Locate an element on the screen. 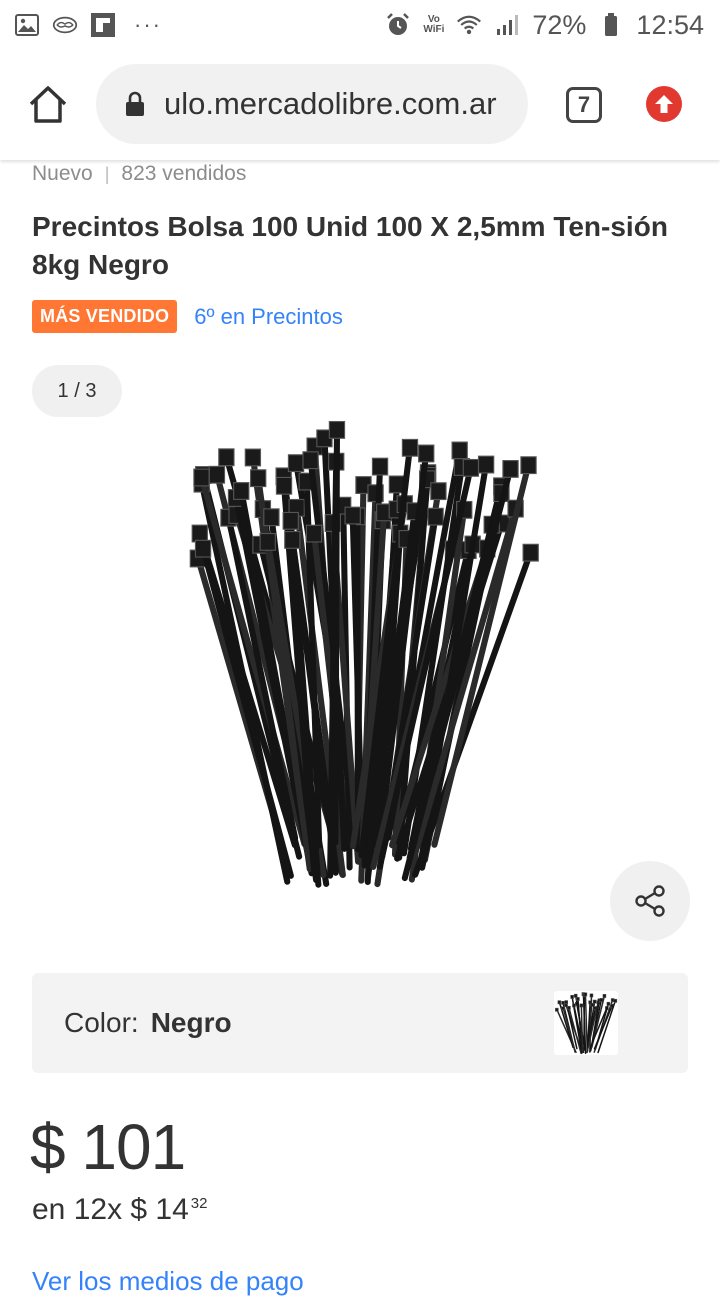 The width and height of the screenshot is (720, 1297). cable-tie-strap is located at coordinates (336, 635).